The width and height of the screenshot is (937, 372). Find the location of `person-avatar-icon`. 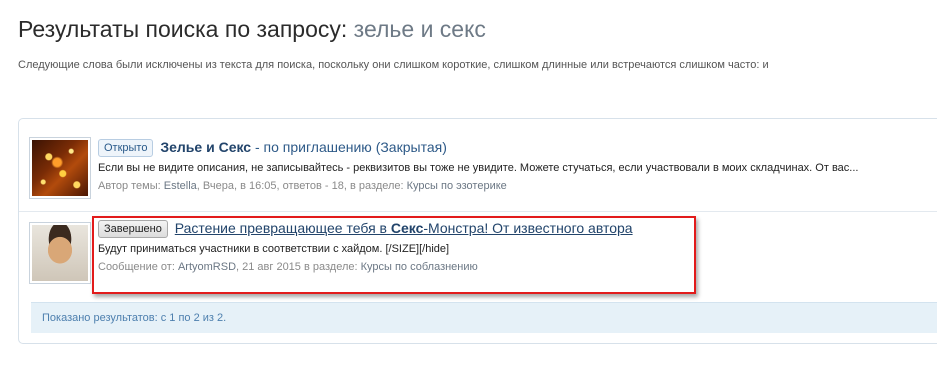

person-avatar-icon is located at coordinates (60, 253).